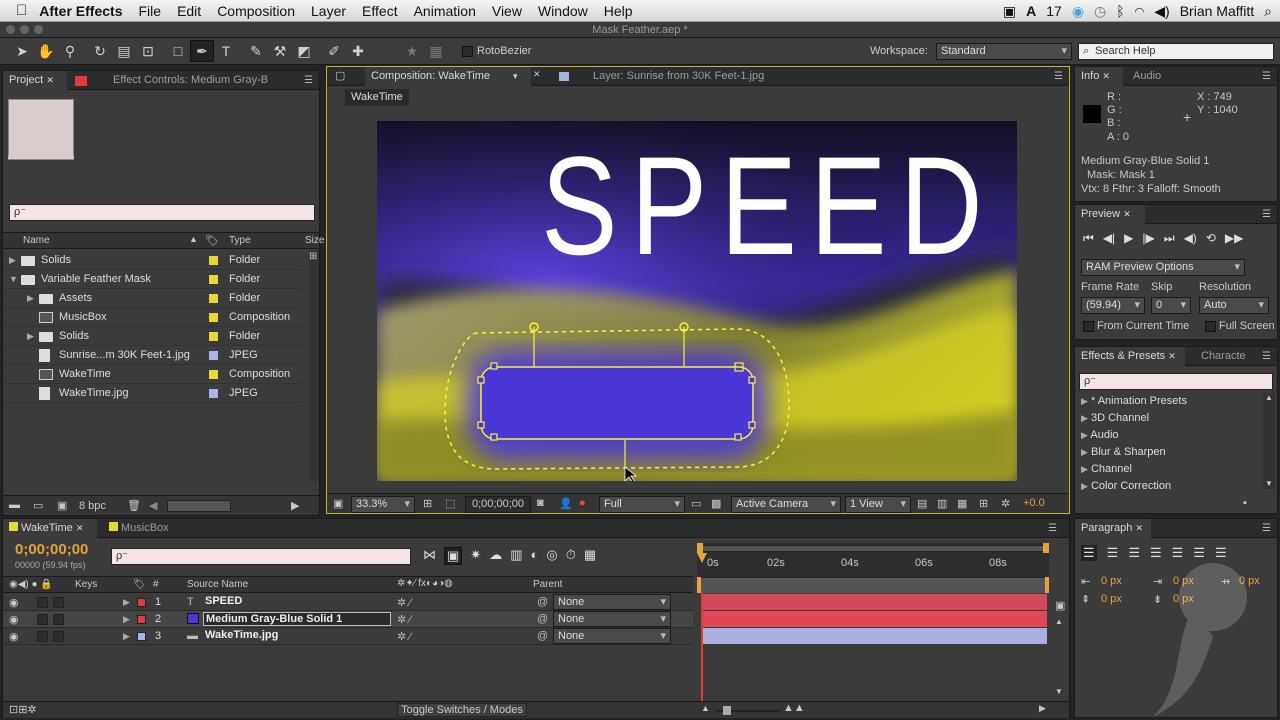  Describe the element at coordinates (141, 619) in the screenshot. I see `layer-label-swatch` at that location.